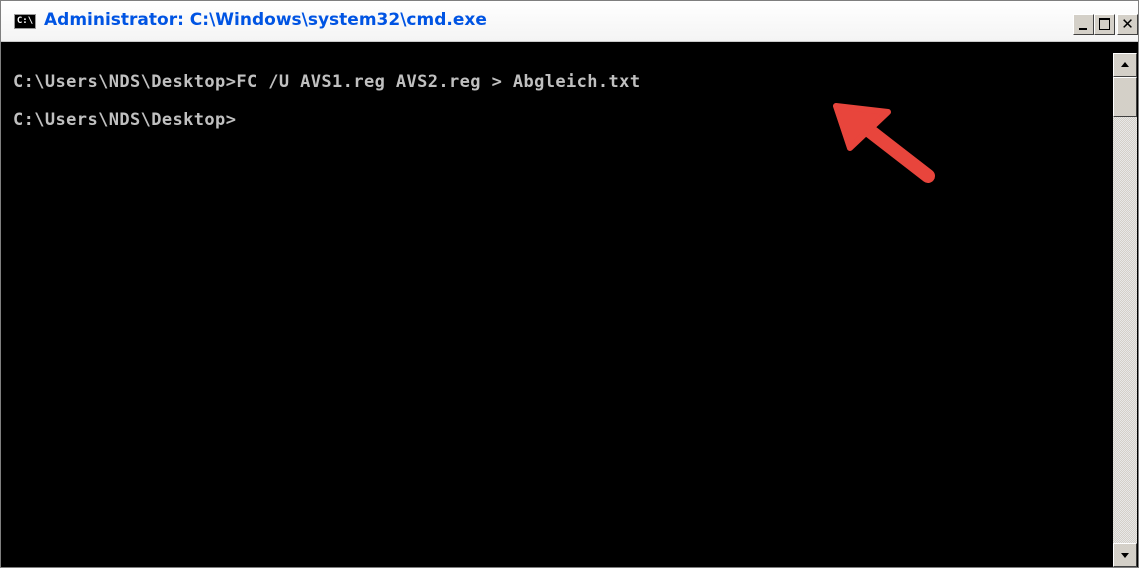  I want to click on close-button: ✕, so click(1127, 24).